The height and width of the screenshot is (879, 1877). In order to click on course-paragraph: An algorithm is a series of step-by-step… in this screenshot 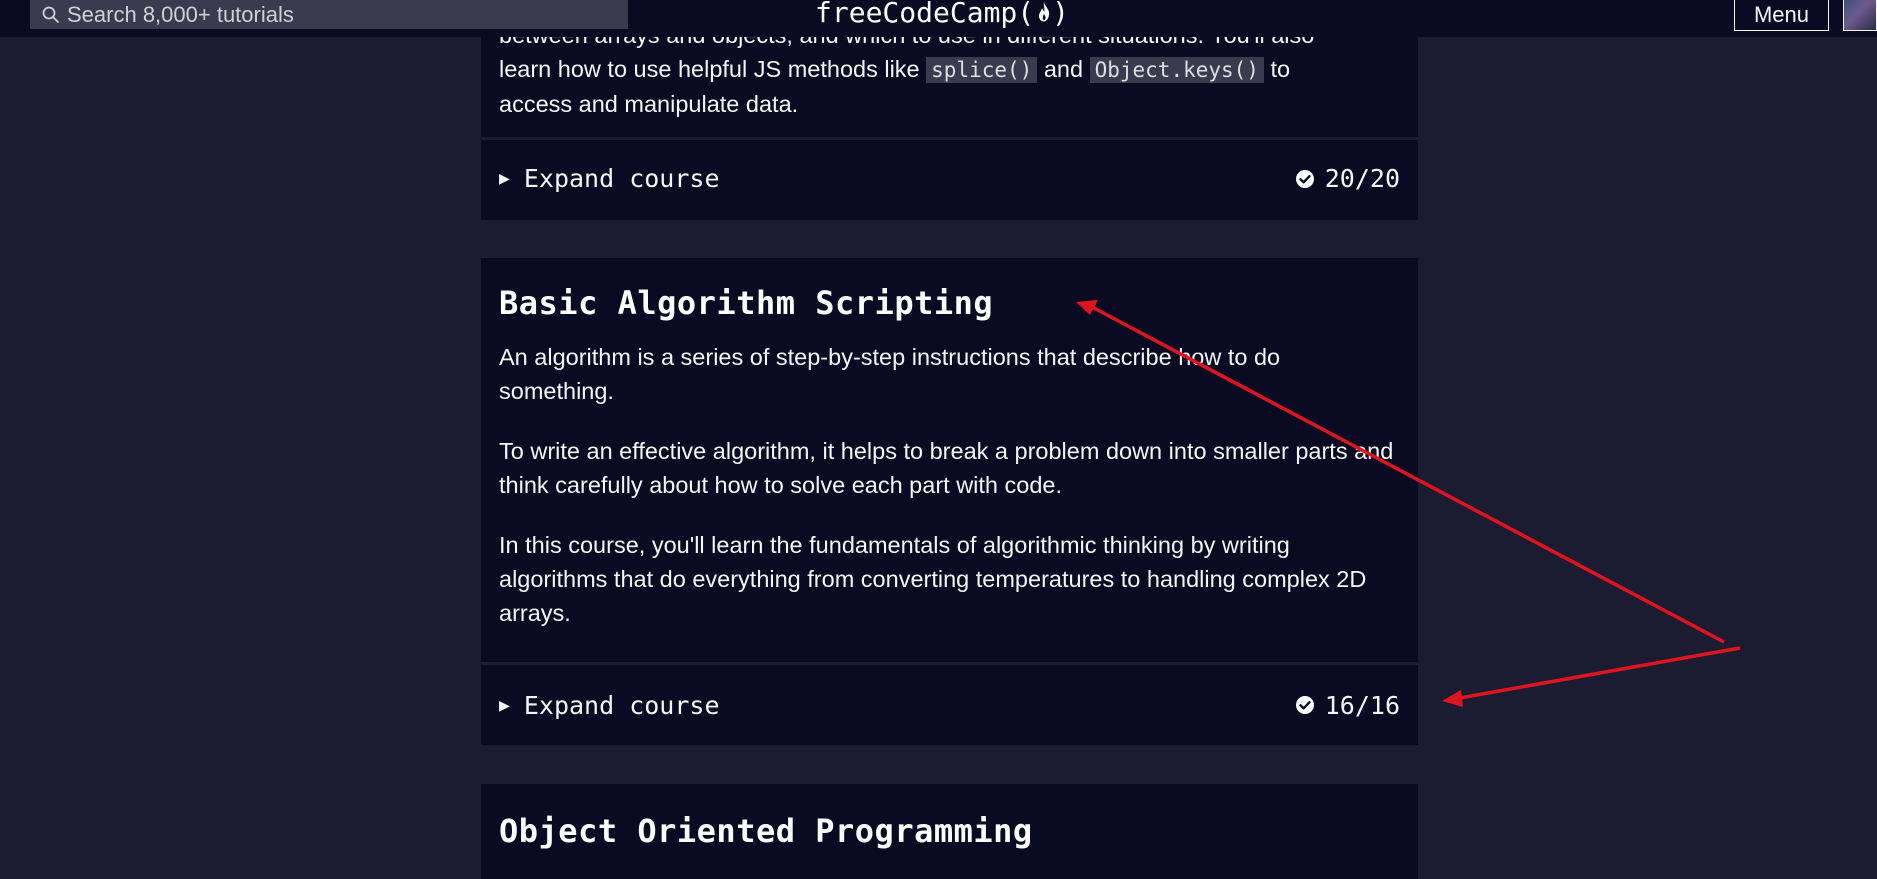, I will do `click(890, 374)`.